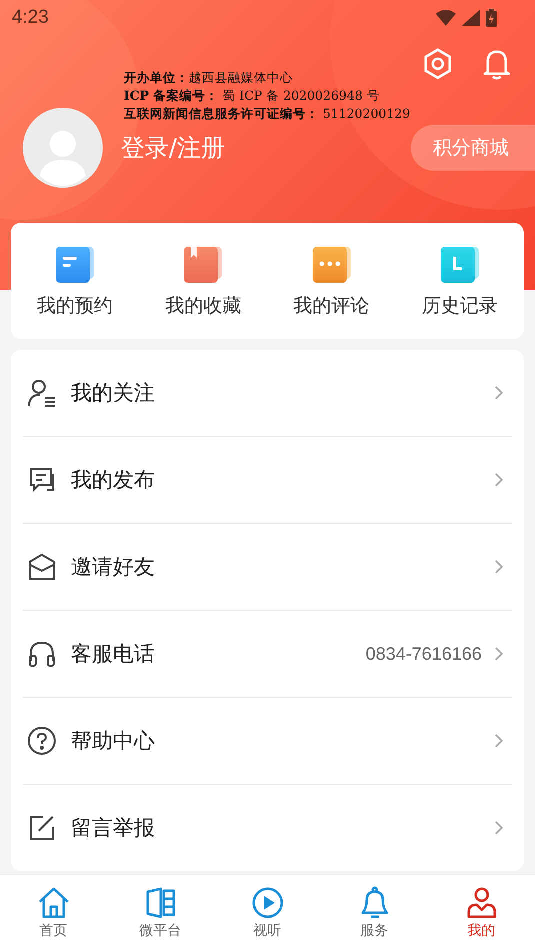 The image size is (535, 951). What do you see at coordinates (203, 281) in the screenshot?
I see `shortcut-item: 我的收藏` at bounding box center [203, 281].